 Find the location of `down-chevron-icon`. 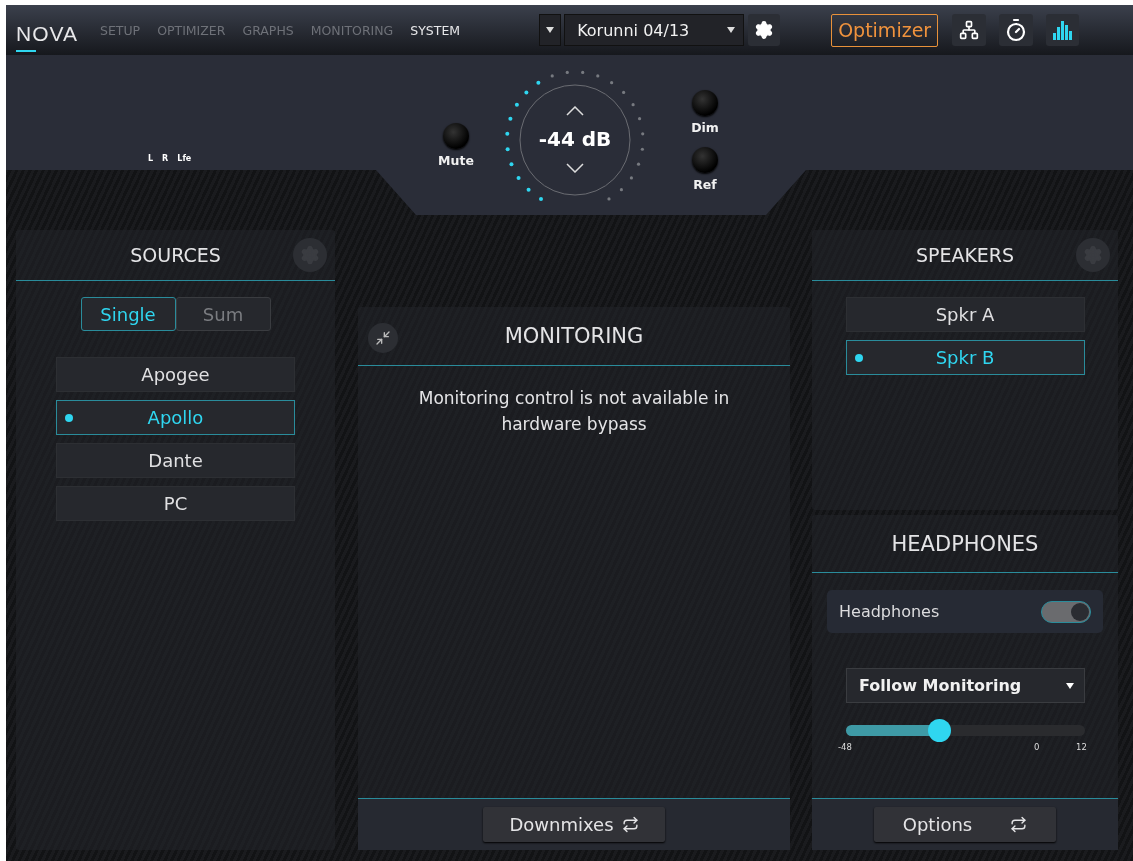

down-chevron-icon is located at coordinates (575, 168).